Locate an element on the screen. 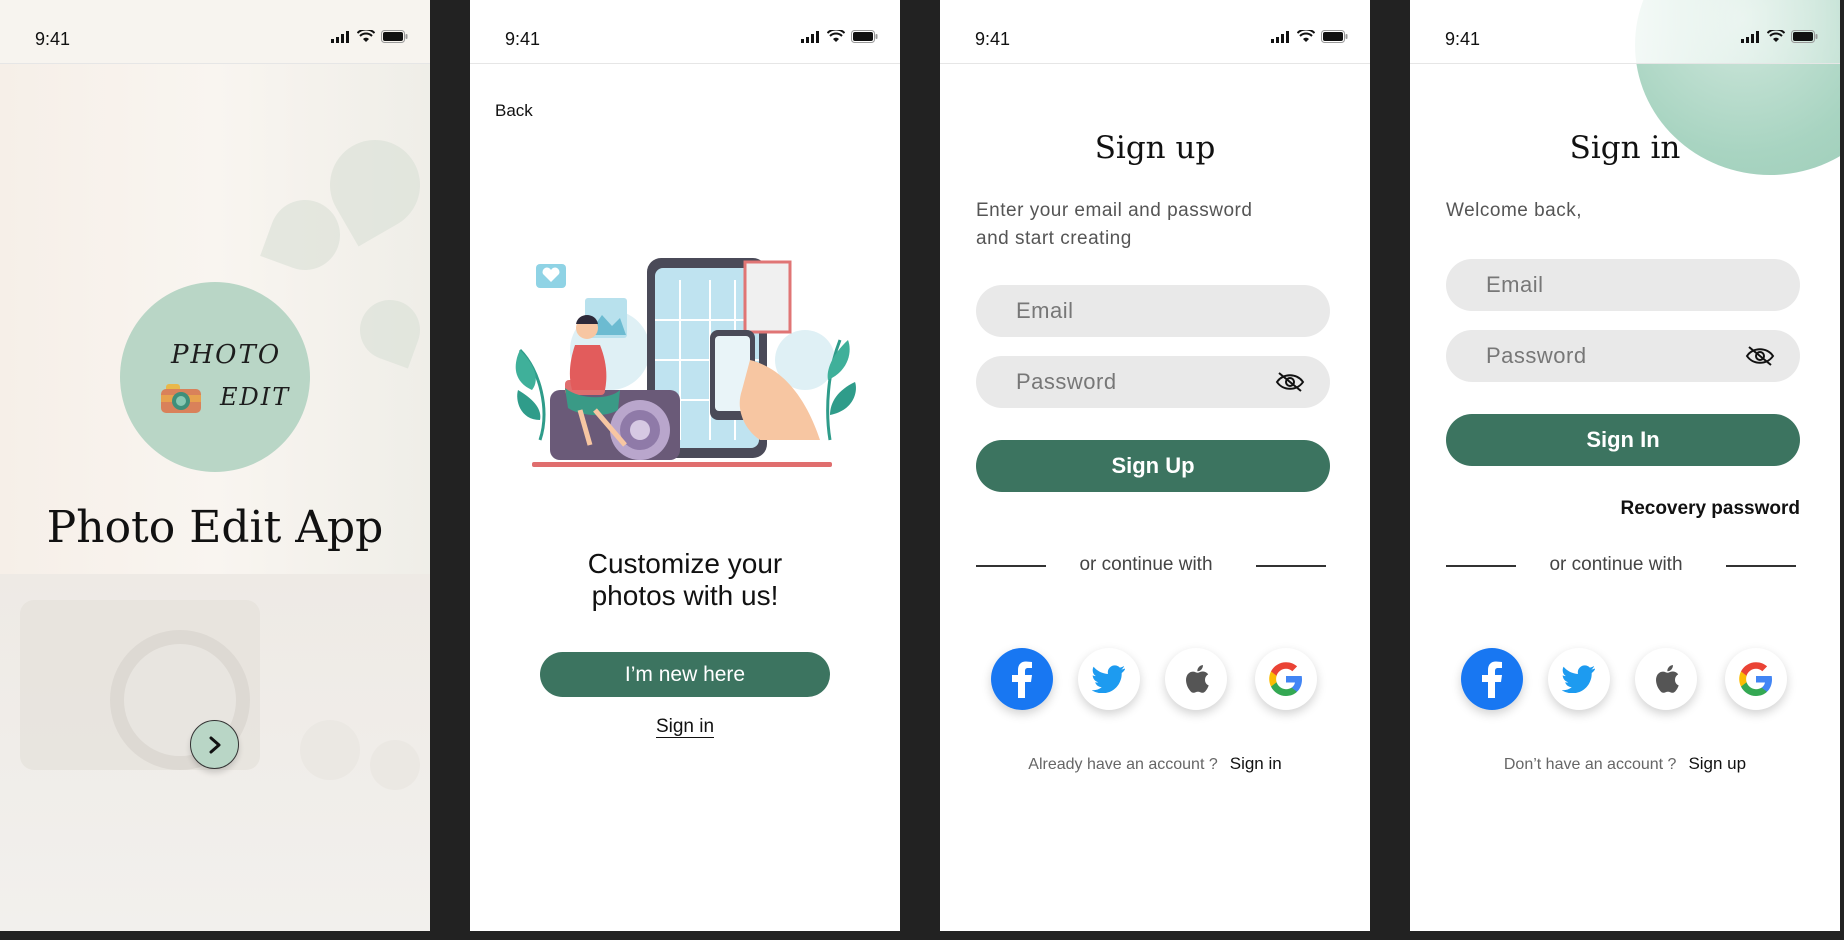 Image resolution: width=1844 pixels, height=940 pixels. recovery-password-link: Recovery password is located at coordinates (1710, 509).